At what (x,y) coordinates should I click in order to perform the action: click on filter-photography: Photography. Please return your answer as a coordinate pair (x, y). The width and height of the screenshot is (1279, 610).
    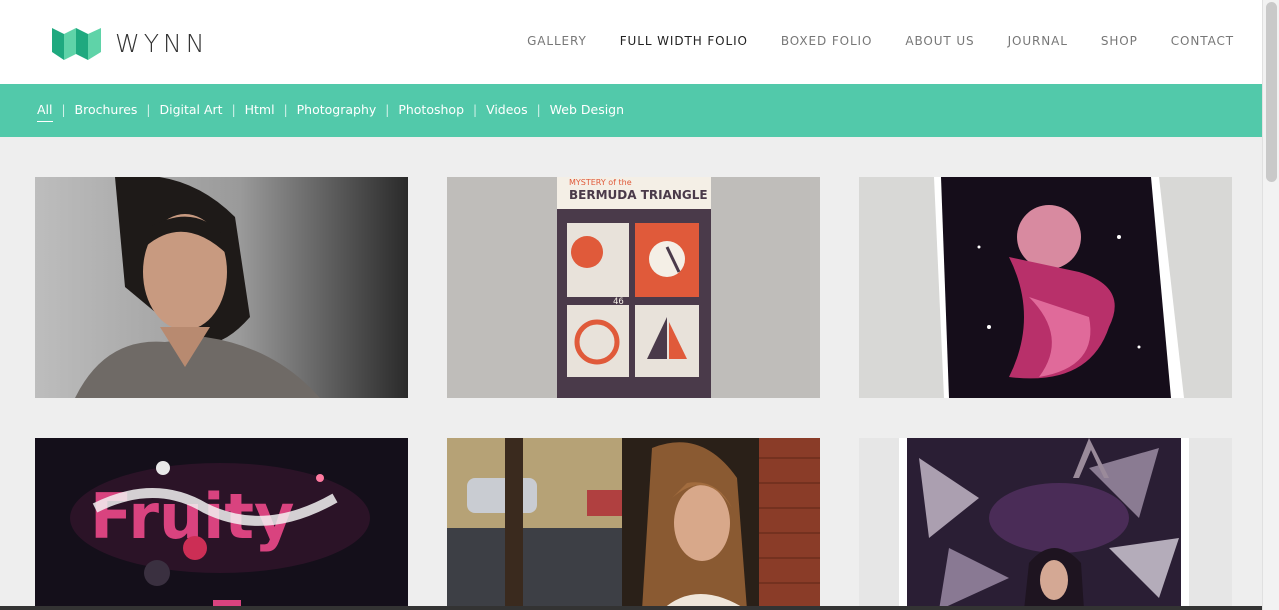
    Looking at the image, I should click on (337, 109).